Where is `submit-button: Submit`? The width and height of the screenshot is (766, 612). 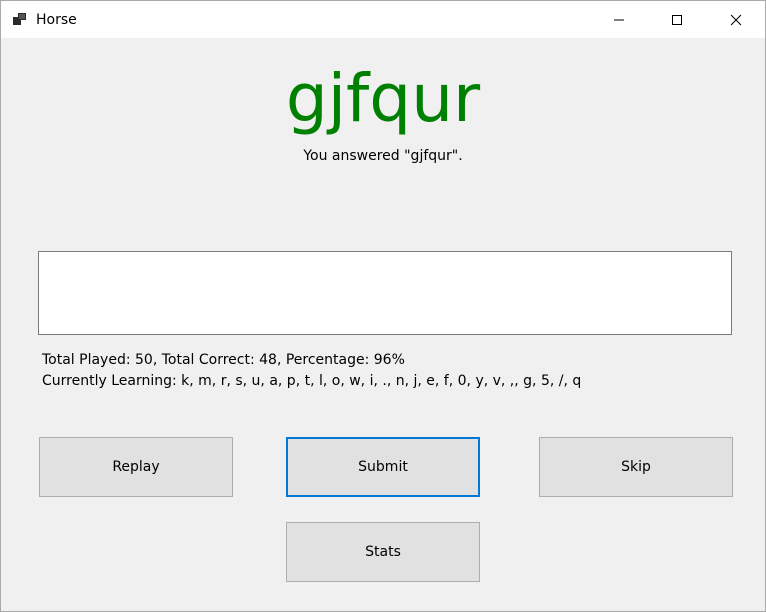
submit-button: Submit is located at coordinates (383, 467).